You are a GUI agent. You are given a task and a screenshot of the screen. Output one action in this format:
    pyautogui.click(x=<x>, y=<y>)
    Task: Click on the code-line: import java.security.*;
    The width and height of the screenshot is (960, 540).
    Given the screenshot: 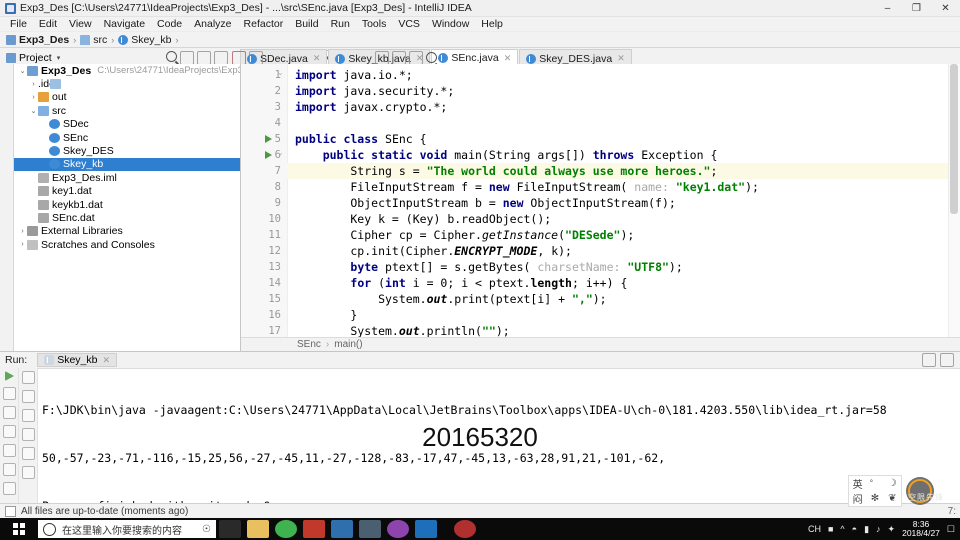 What is the action you would take?
    pyautogui.click(x=618, y=91)
    